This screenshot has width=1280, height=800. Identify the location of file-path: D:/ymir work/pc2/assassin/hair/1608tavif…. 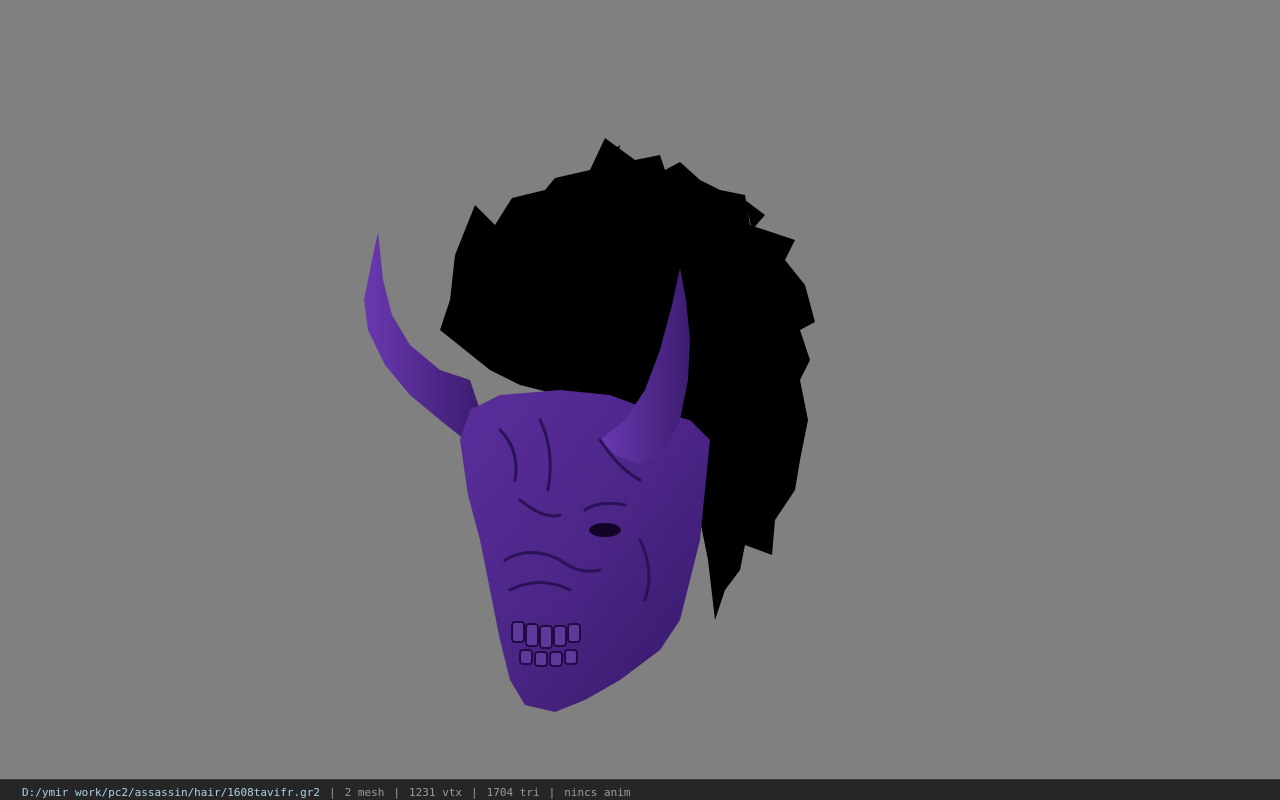
(171, 792).